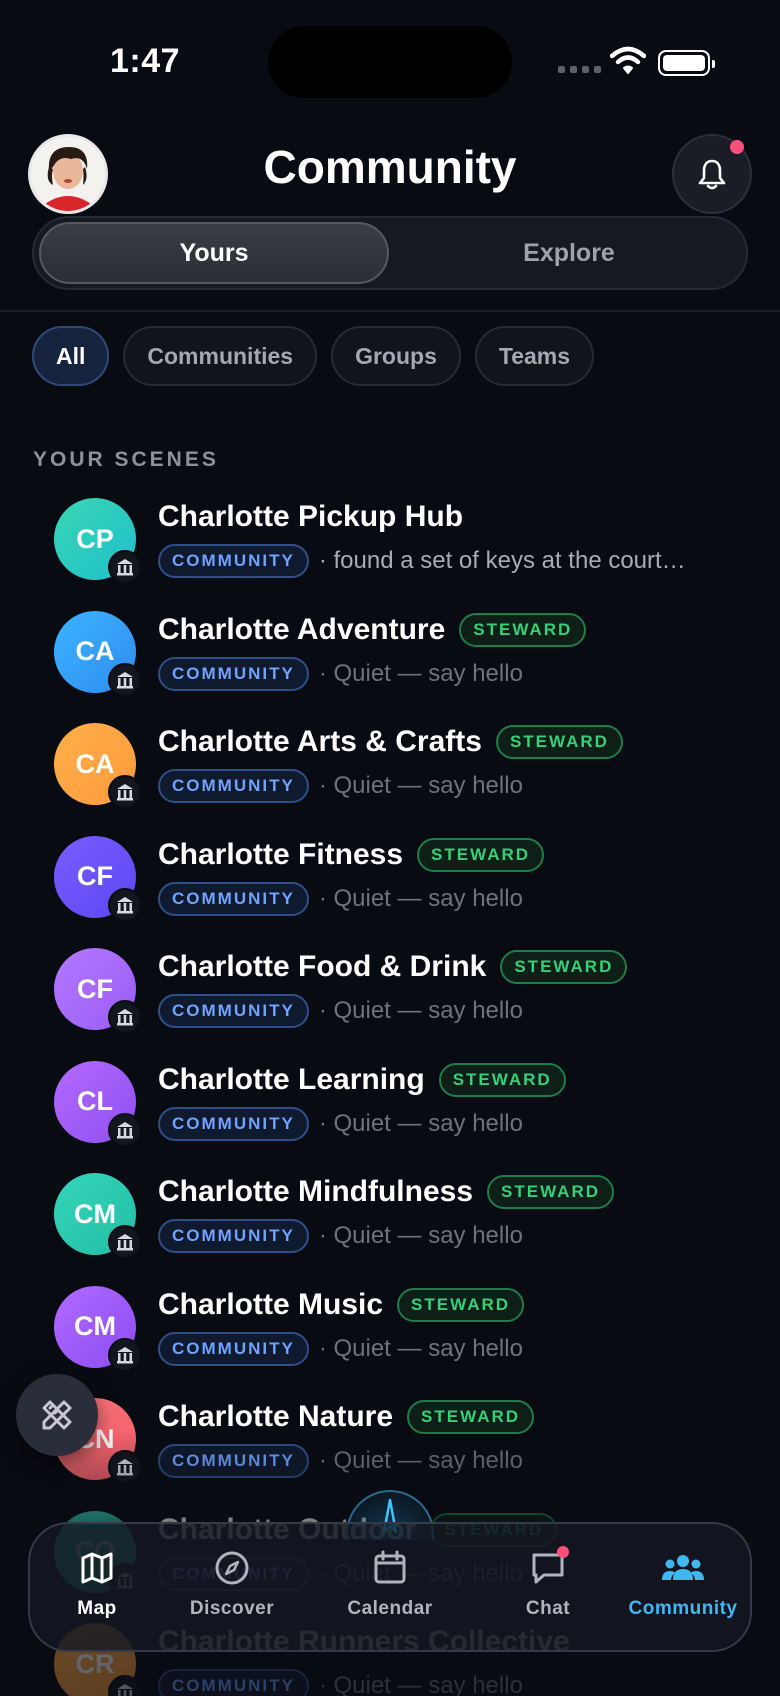  What do you see at coordinates (276, 1416) in the screenshot?
I see `scene-name: Charlotte Nature` at bounding box center [276, 1416].